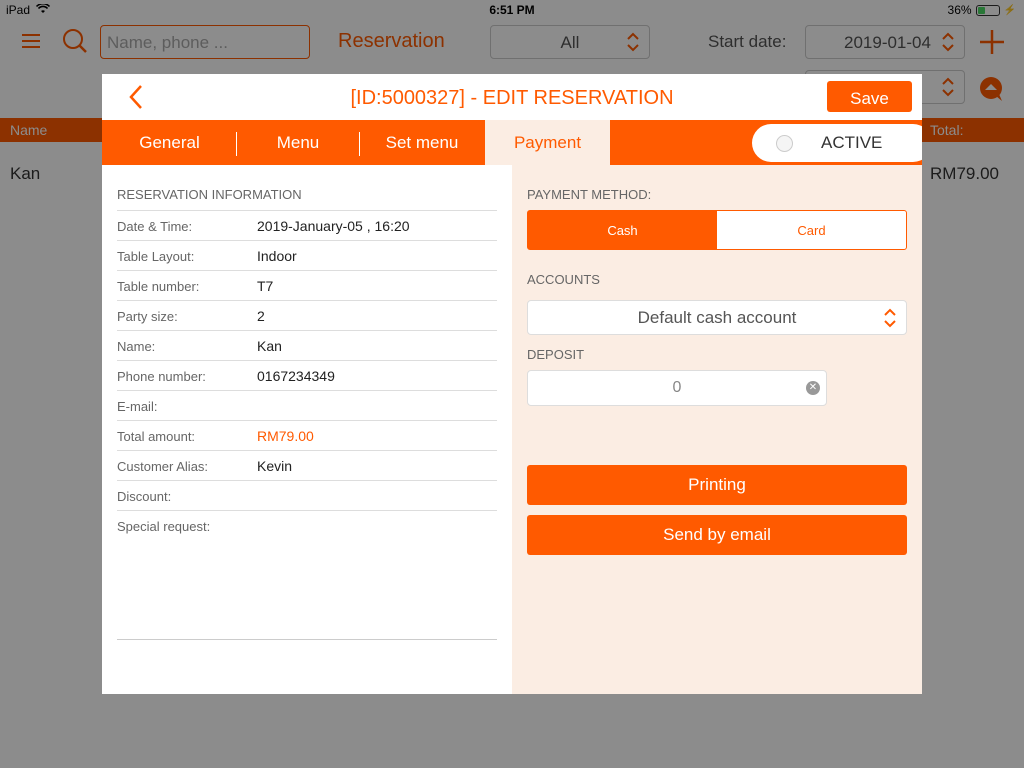 This screenshot has width=1024, height=768. Describe the element at coordinates (161, 376) in the screenshot. I see `info-label: Phone number:` at that location.